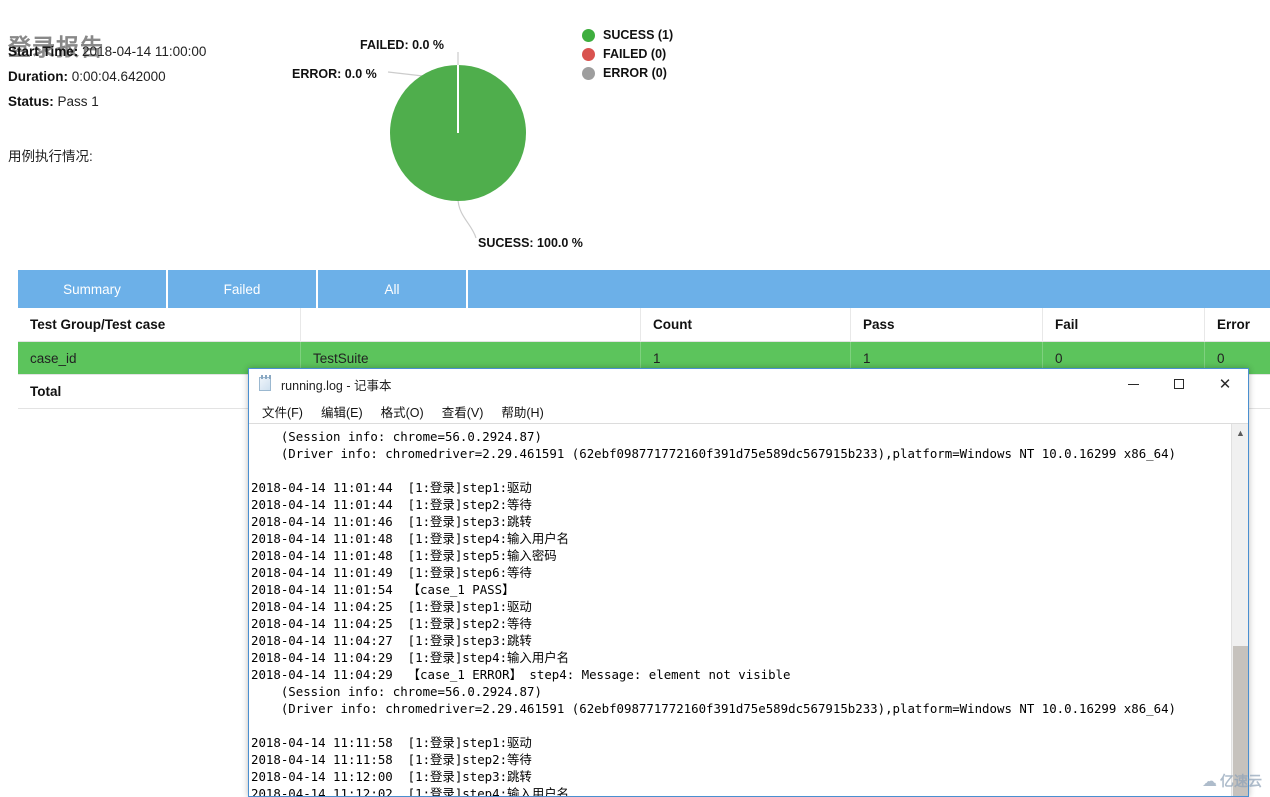 The height and width of the screenshot is (797, 1270). Describe the element at coordinates (393, 289) in the screenshot. I see `tab-all: All` at that location.